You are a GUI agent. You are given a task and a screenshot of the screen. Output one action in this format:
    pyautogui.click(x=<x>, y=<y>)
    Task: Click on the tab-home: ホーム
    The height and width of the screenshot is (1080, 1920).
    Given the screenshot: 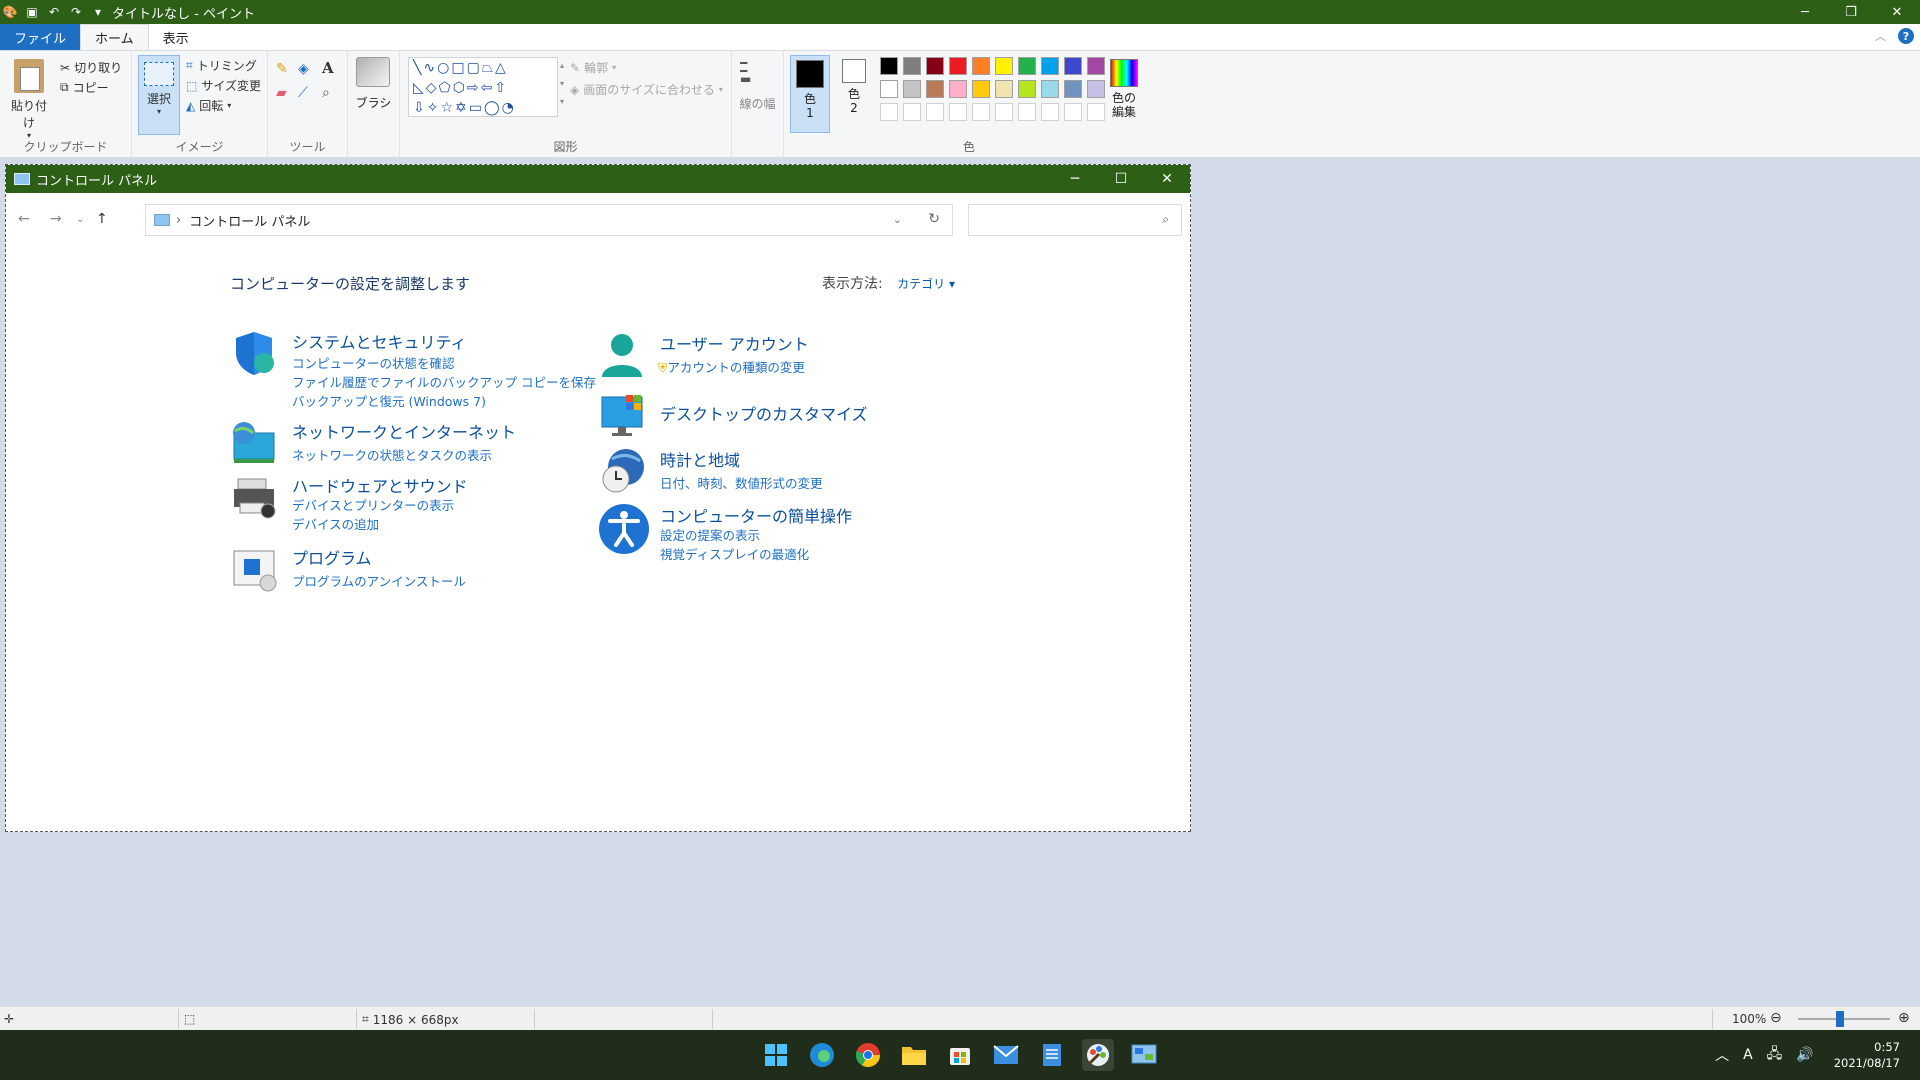 What is the action you would take?
    pyautogui.click(x=114, y=37)
    